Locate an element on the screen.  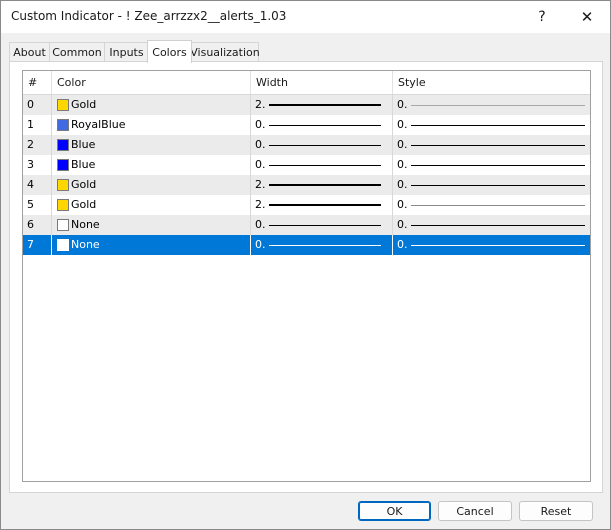
table-row: 5 Gold 2. 0. is located at coordinates (306, 205).